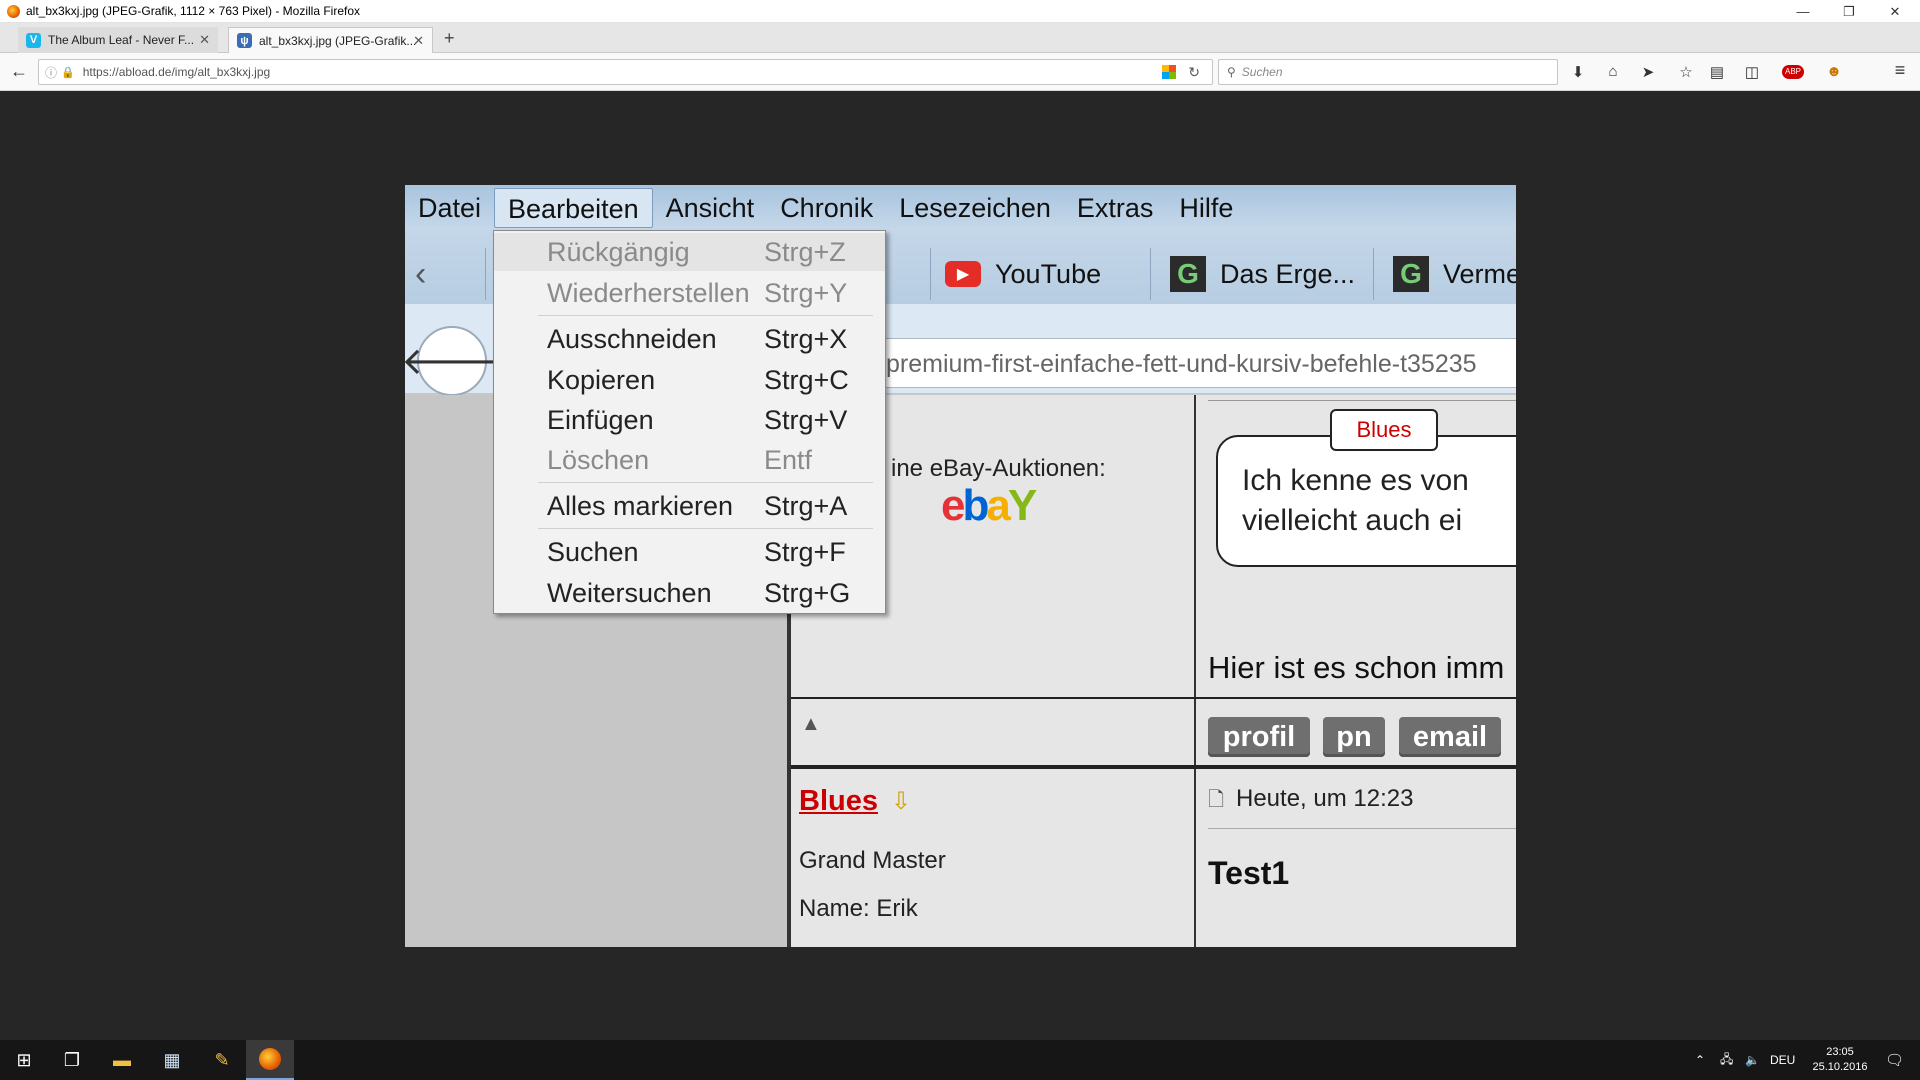  Describe the element at coordinates (1648, 72) in the screenshot. I see `send-icon: ➤` at that location.